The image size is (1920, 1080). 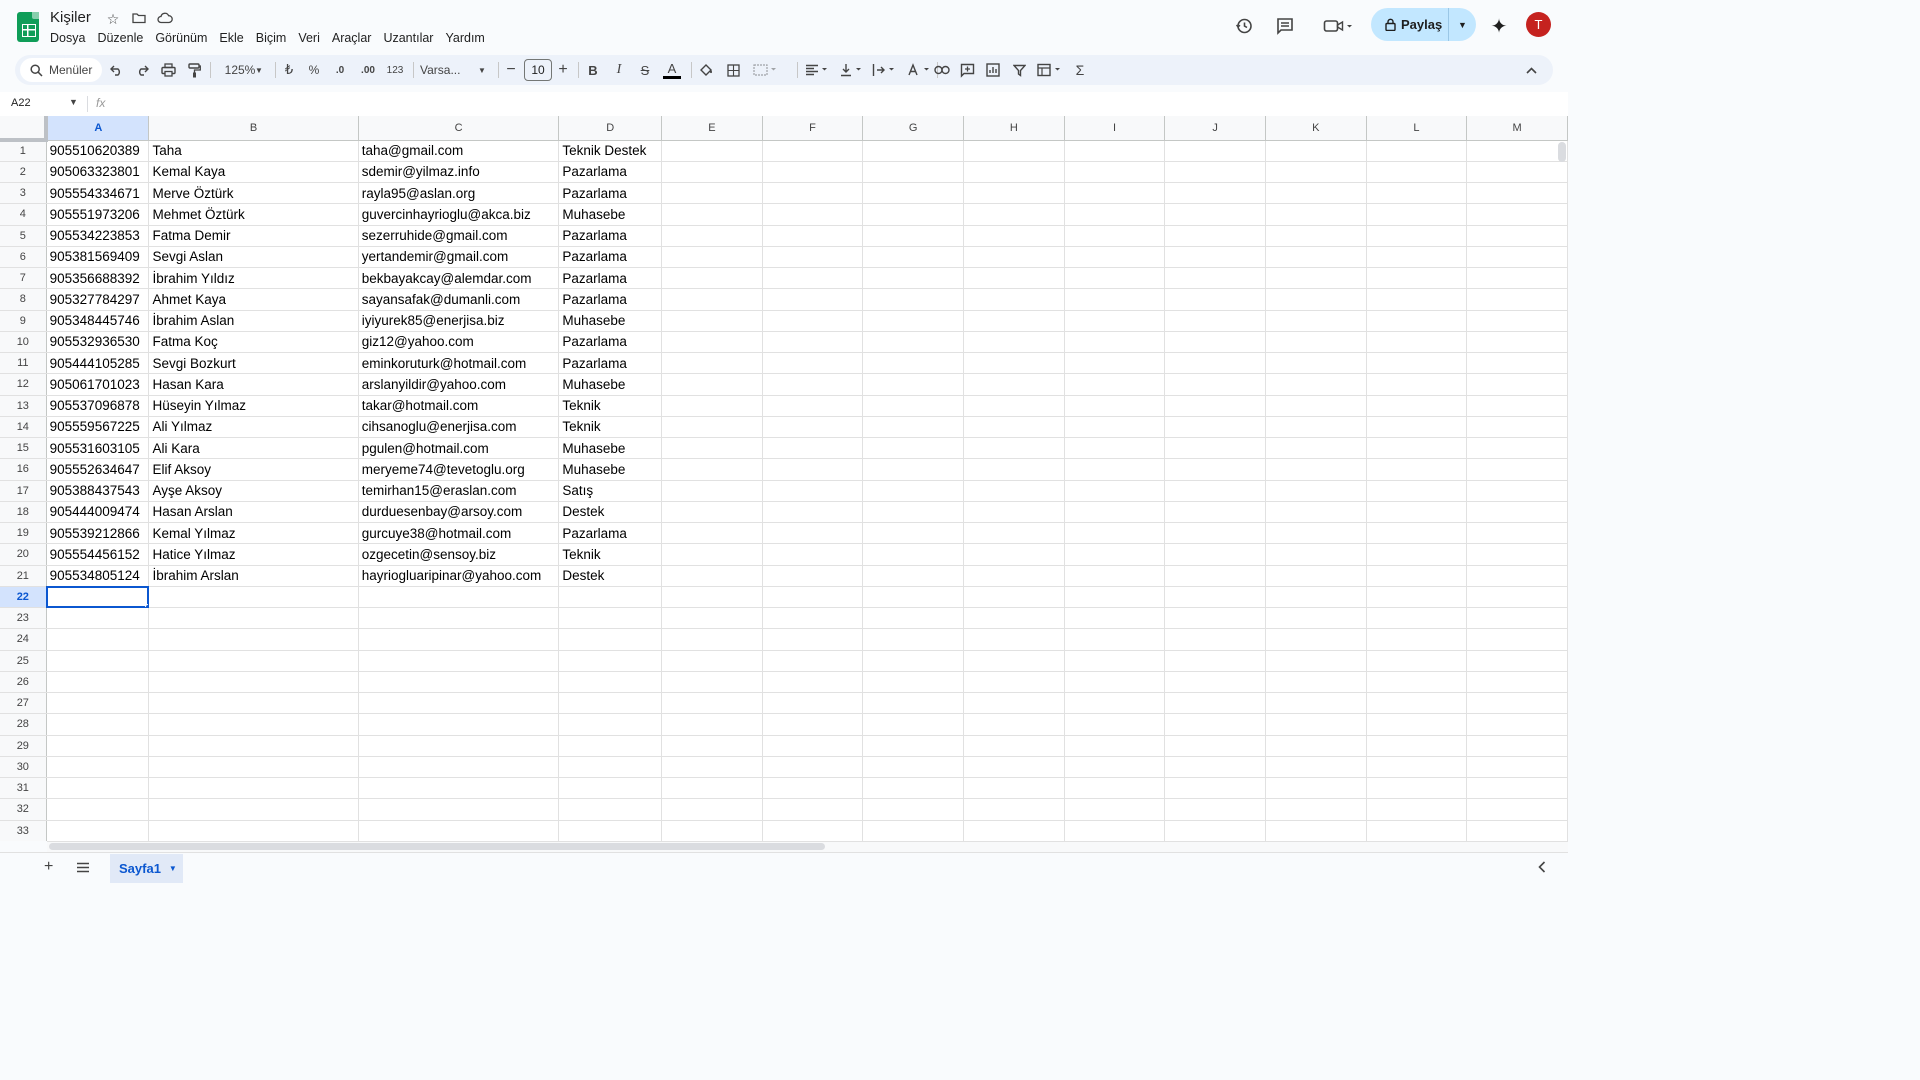 What do you see at coordinates (139, 19) in the screenshot?
I see `move-folder-icon` at bounding box center [139, 19].